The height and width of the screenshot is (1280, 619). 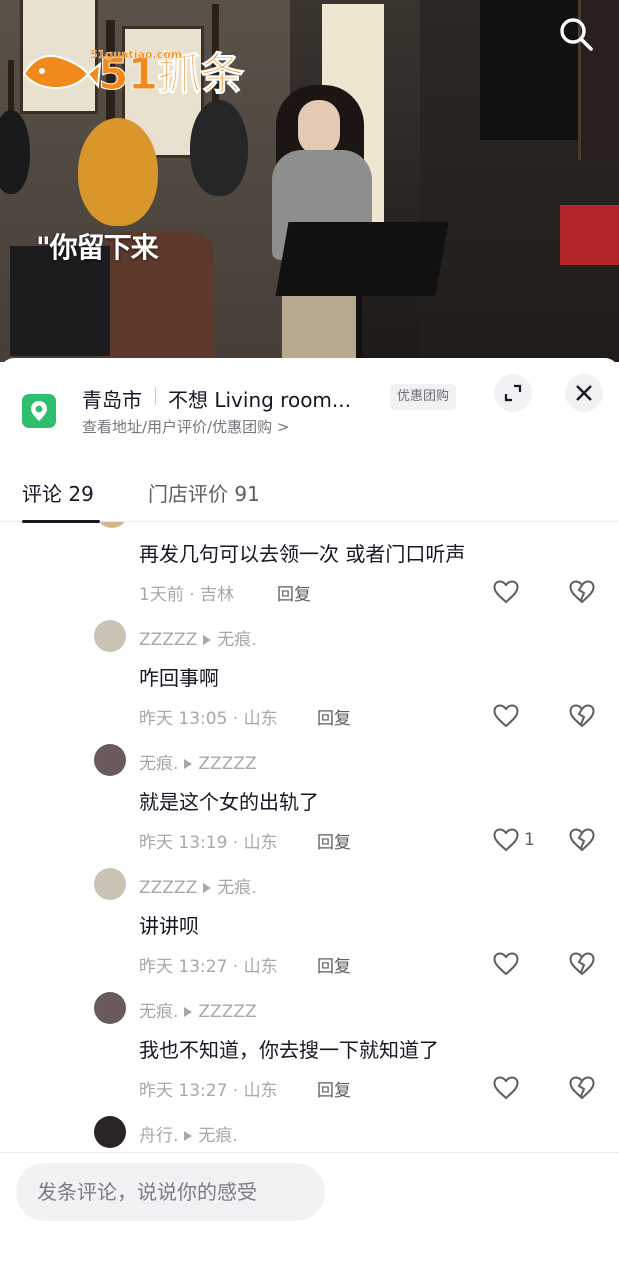 What do you see at coordinates (169, 926) in the screenshot?
I see `comment-text: 讲讲呗` at bounding box center [169, 926].